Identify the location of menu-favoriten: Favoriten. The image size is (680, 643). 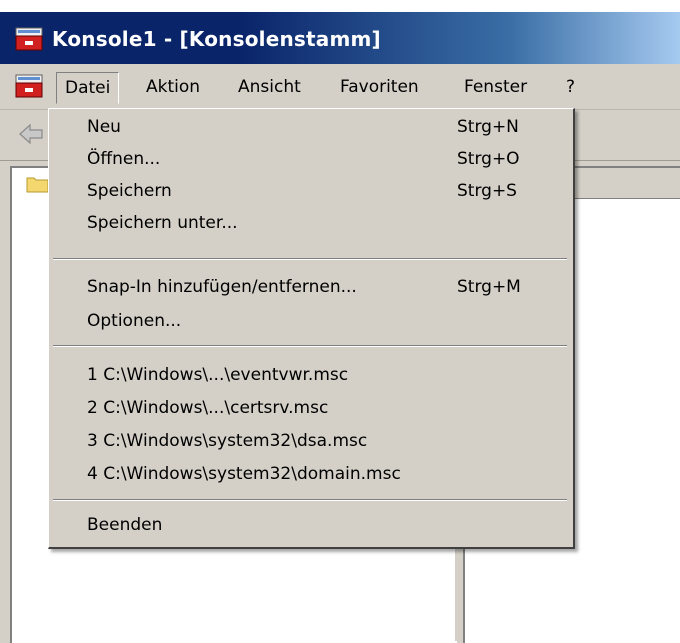
(379, 87).